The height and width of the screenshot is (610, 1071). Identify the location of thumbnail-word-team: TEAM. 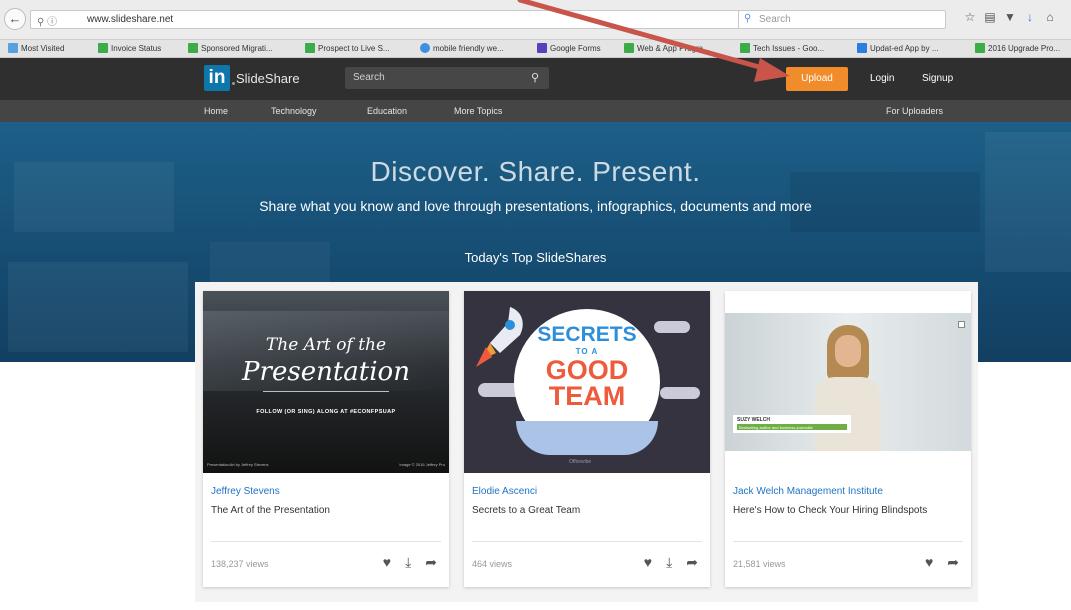
(587, 396).